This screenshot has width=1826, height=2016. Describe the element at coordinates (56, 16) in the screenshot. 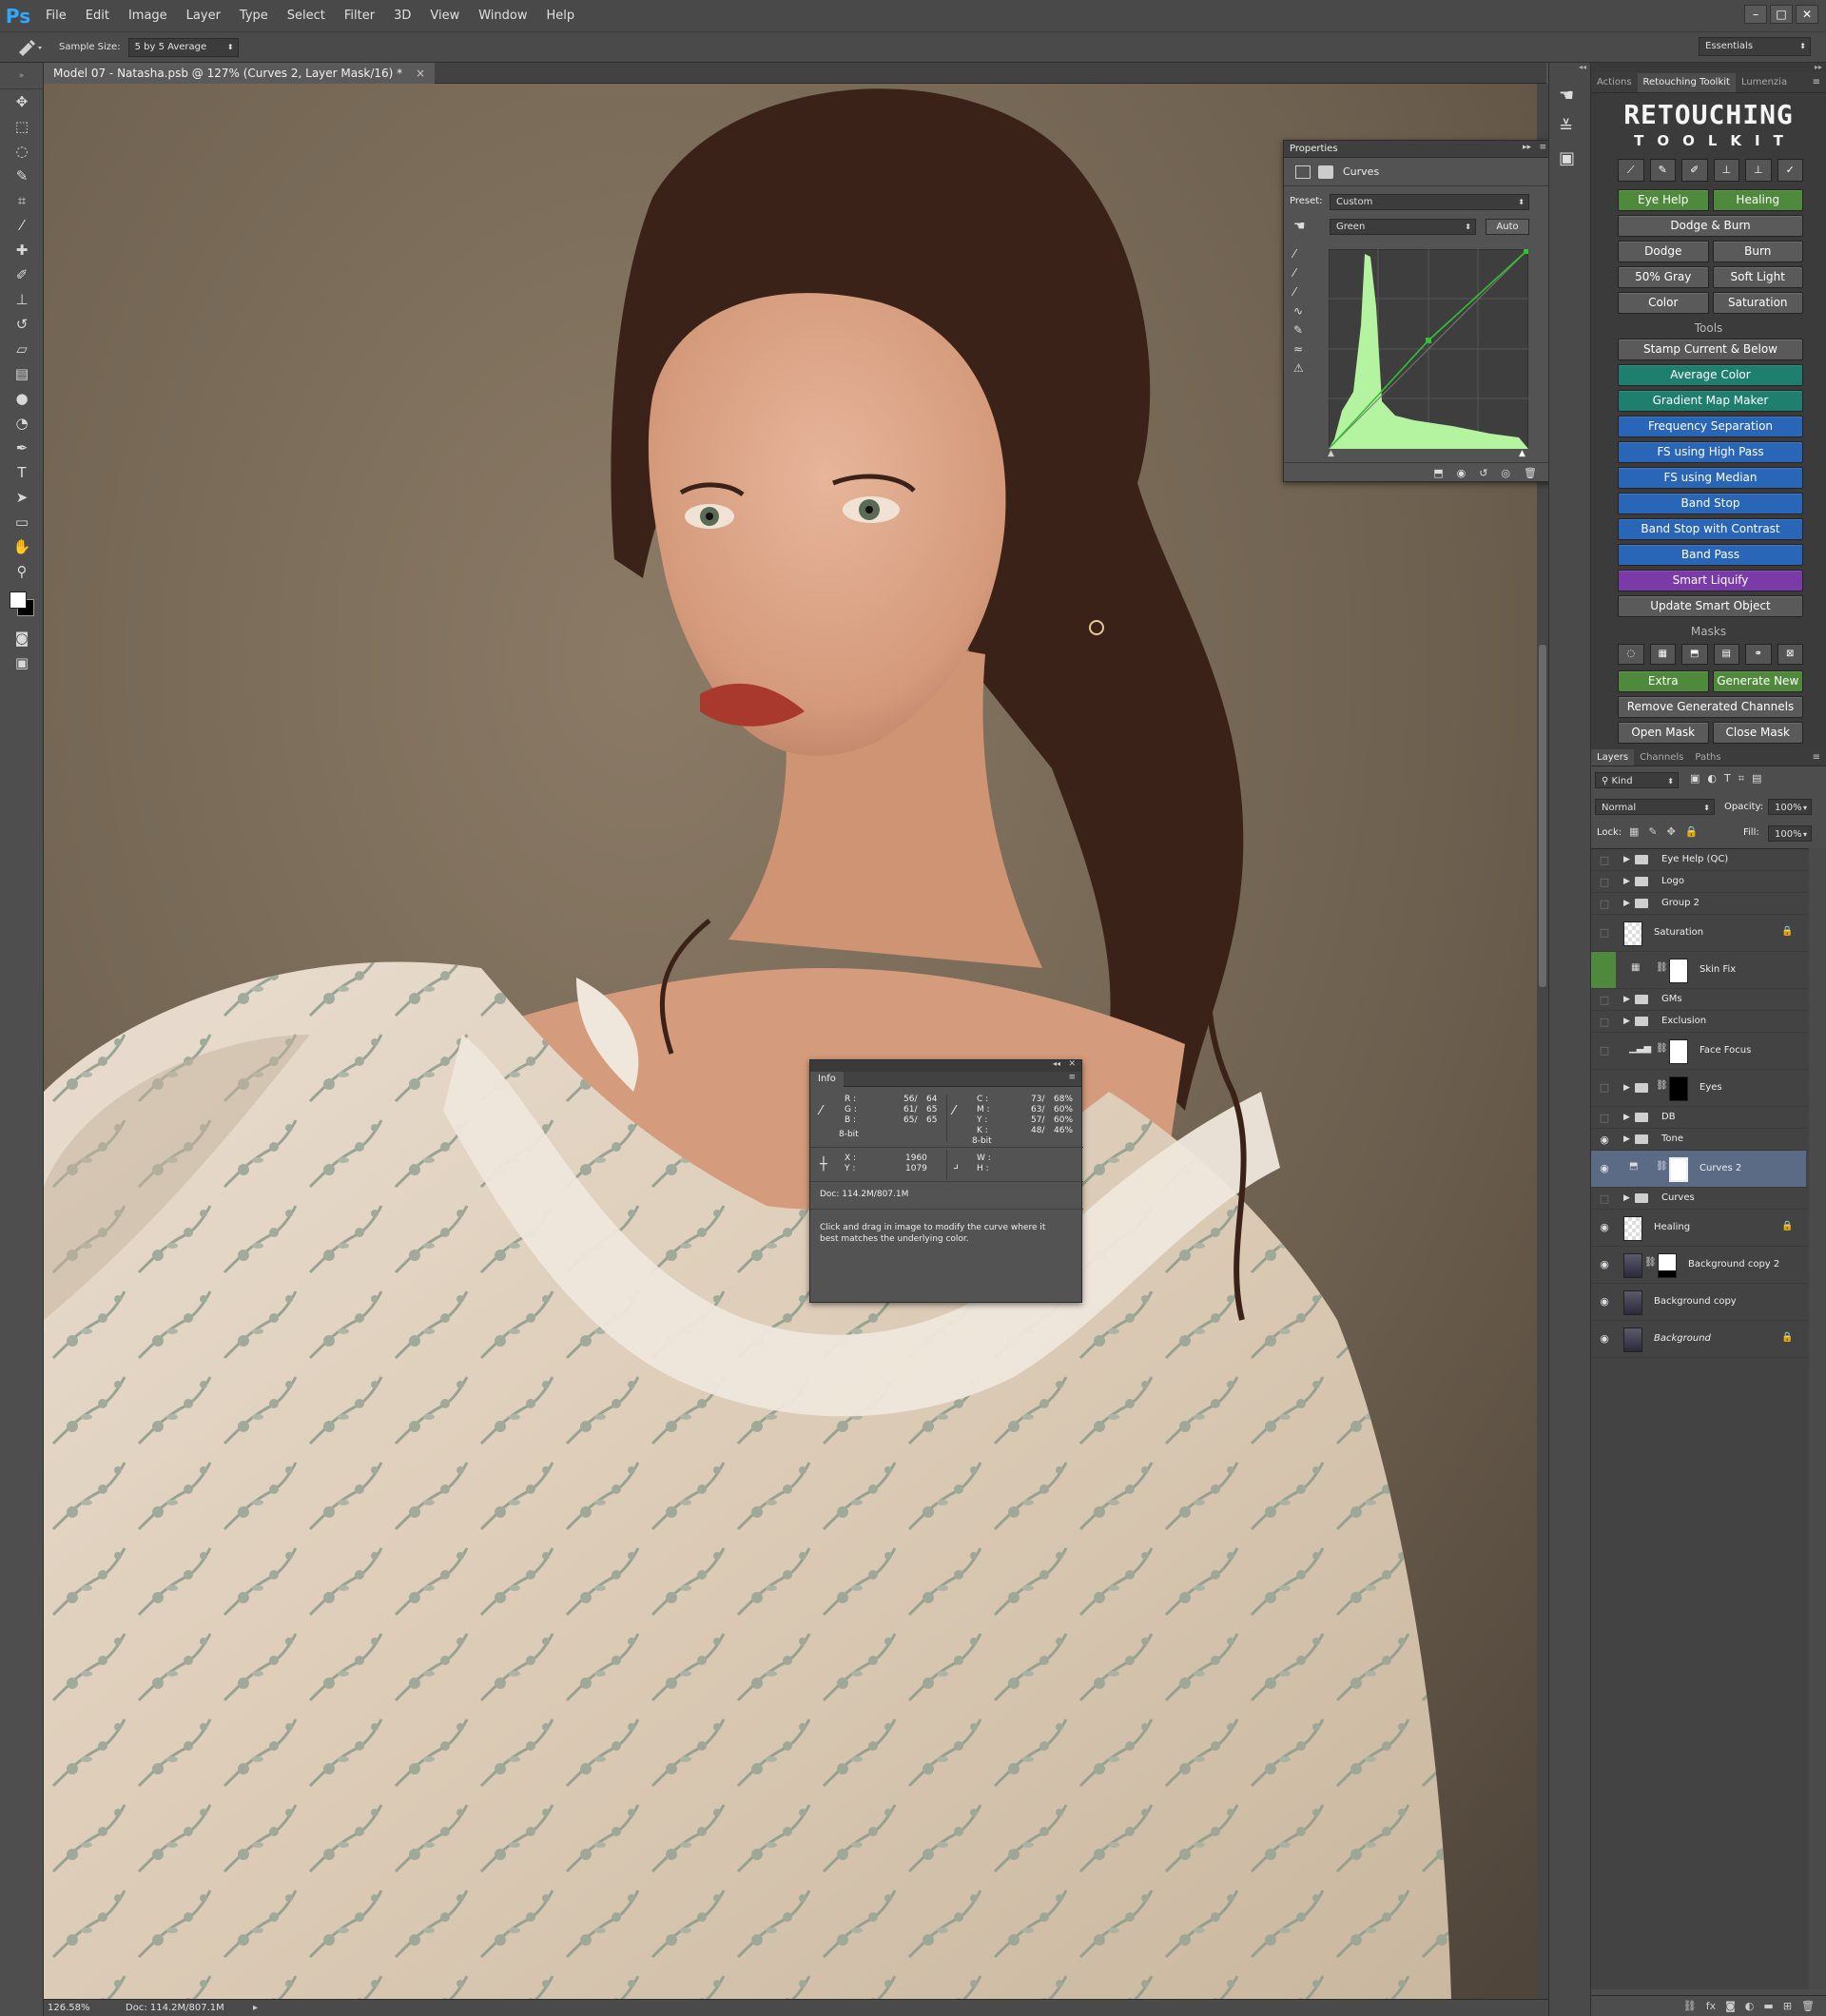

I see `menu-file: File` at that location.